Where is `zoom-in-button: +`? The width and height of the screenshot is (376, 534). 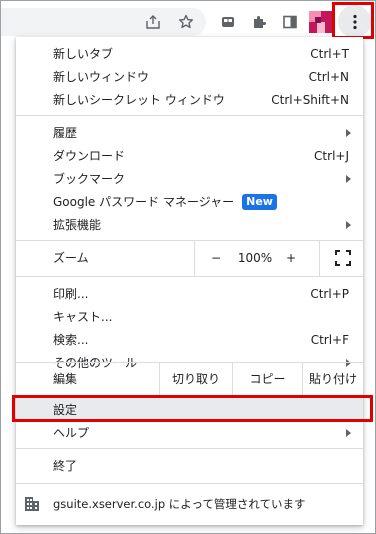
zoom-in-button: + is located at coordinates (291, 258).